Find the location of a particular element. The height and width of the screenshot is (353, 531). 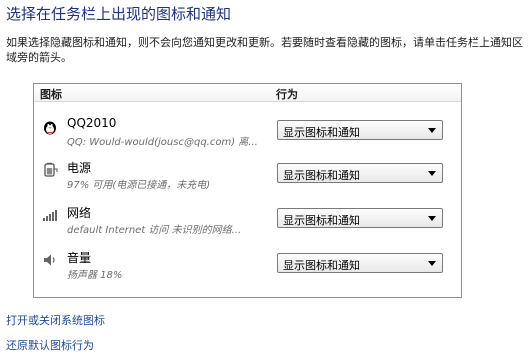

list-item-name: 音量 is located at coordinates (79, 258).